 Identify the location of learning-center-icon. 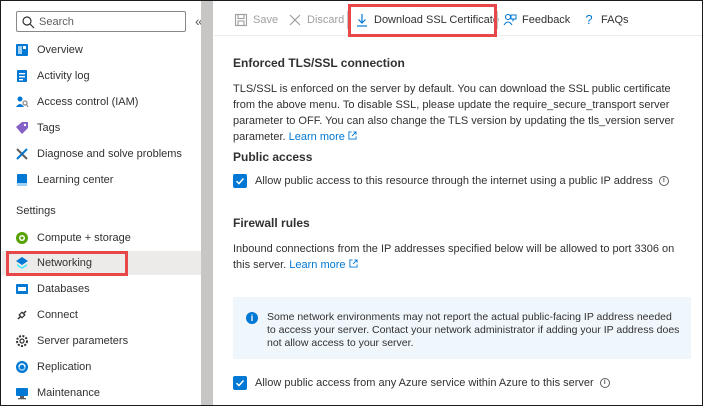
(22, 180).